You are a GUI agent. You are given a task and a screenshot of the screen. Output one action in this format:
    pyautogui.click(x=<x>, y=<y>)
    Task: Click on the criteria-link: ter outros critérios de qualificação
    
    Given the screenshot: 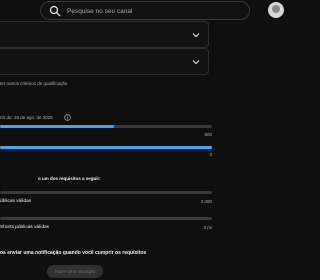 What is the action you would take?
    pyautogui.click(x=33, y=83)
    